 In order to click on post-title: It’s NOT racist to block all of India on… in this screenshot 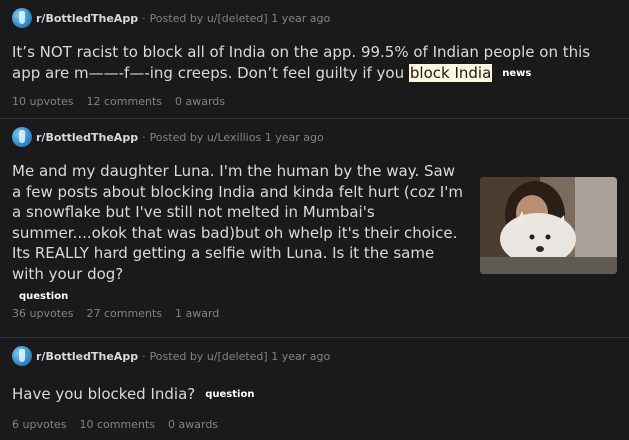, I will do `click(314, 63)`.